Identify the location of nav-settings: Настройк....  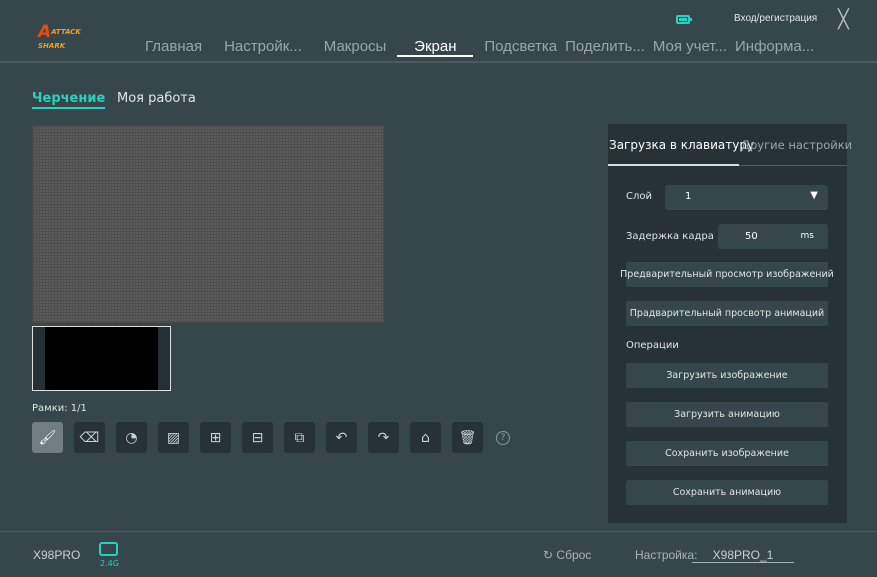
(263, 48).